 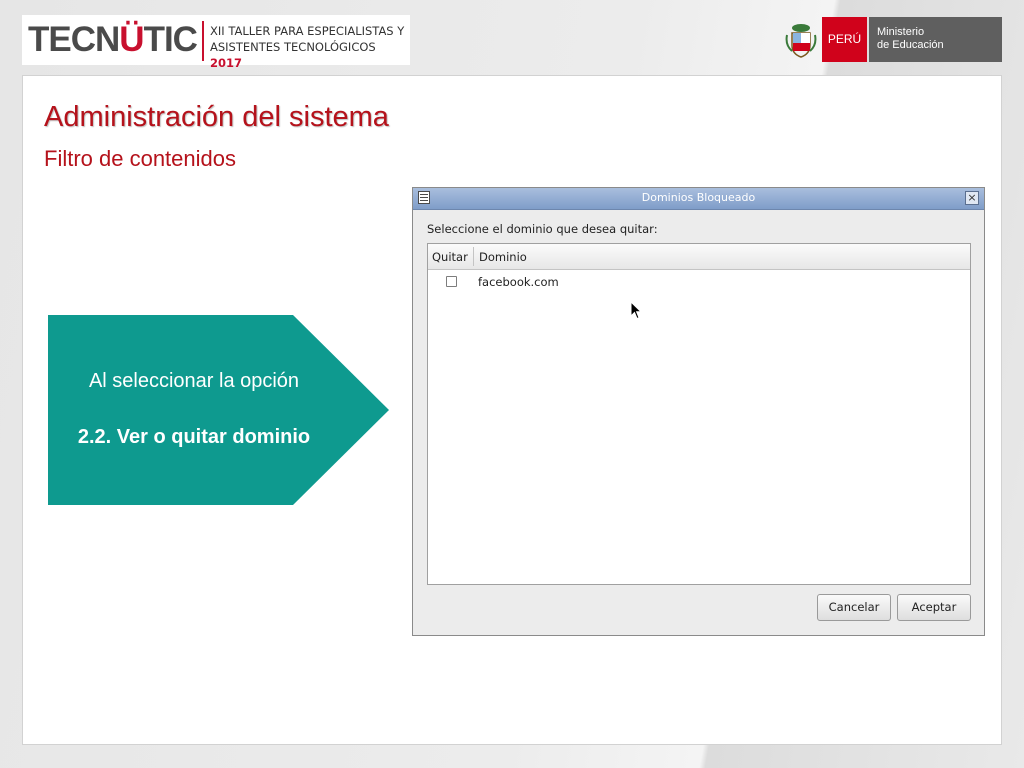 What do you see at coordinates (699, 282) in the screenshot?
I see `list-item: facebook.com` at bounding box center [699, 282].